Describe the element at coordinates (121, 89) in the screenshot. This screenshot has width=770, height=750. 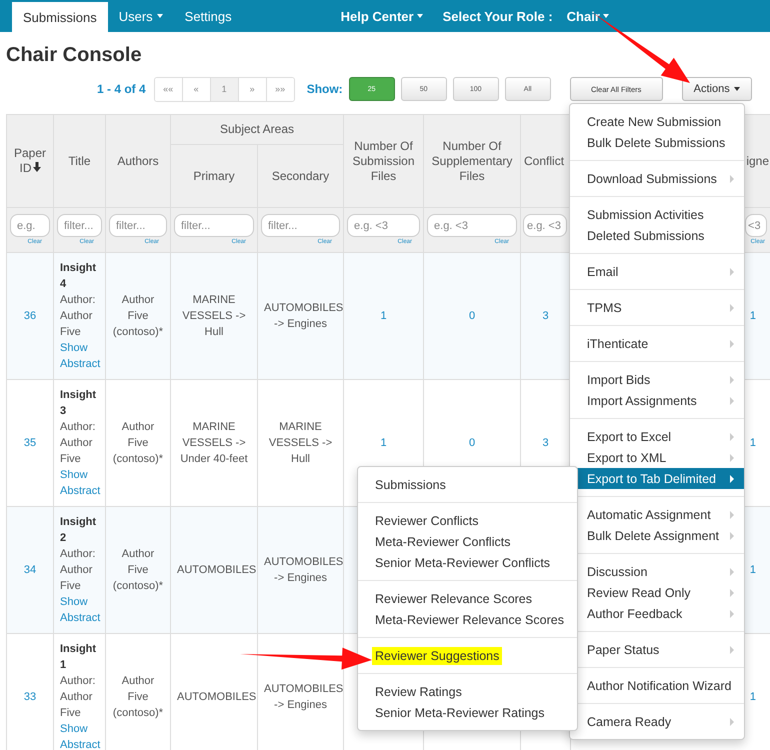
I see `result-range: 1 - 4 of 4` at that location.